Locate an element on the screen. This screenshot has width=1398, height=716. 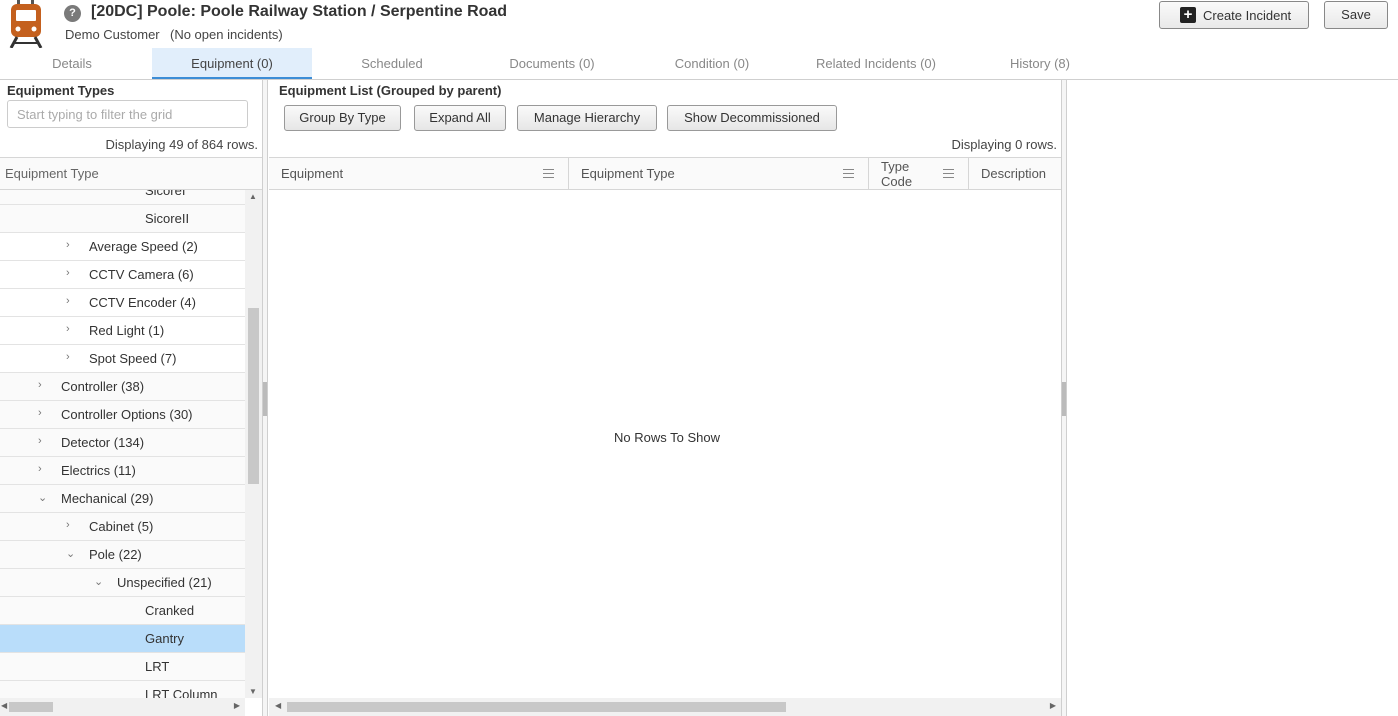
tree-row: › Electrics (11) is located at coordinates (122, 471).